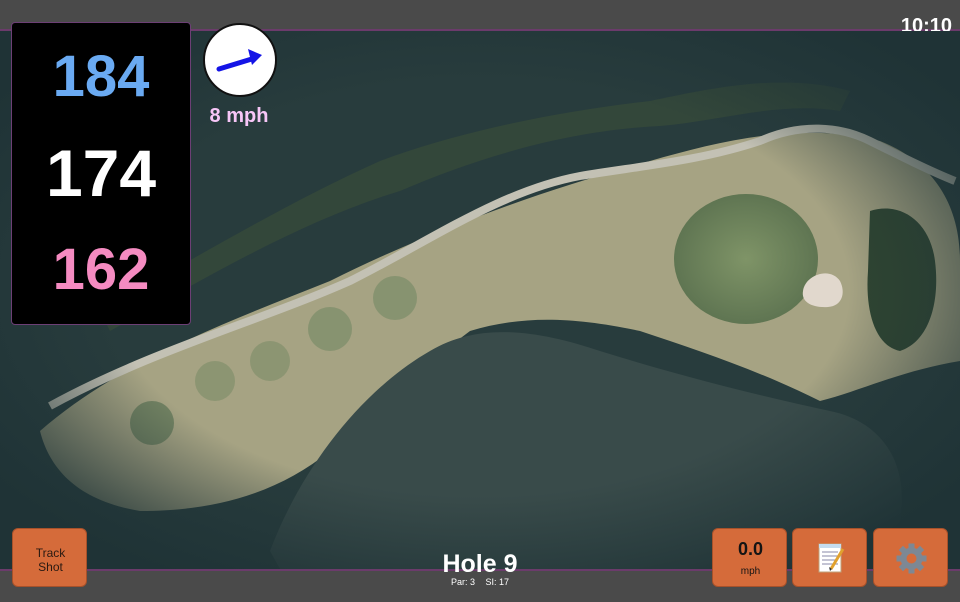  I want to click on speed-unit: mph, so click(750, 571).